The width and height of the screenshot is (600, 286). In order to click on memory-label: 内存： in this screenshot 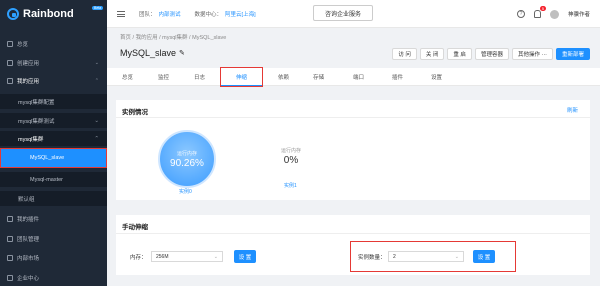, I will do `click(138, 258)`.